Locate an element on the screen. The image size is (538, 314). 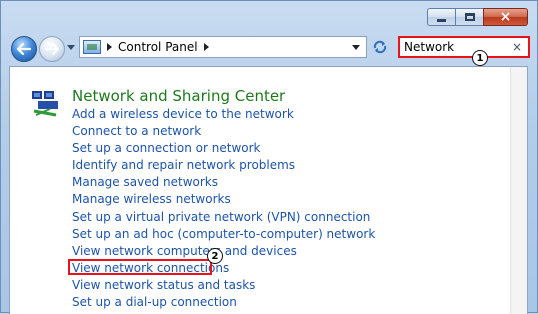
search-box: Network × is located at coordinates (464, 47).